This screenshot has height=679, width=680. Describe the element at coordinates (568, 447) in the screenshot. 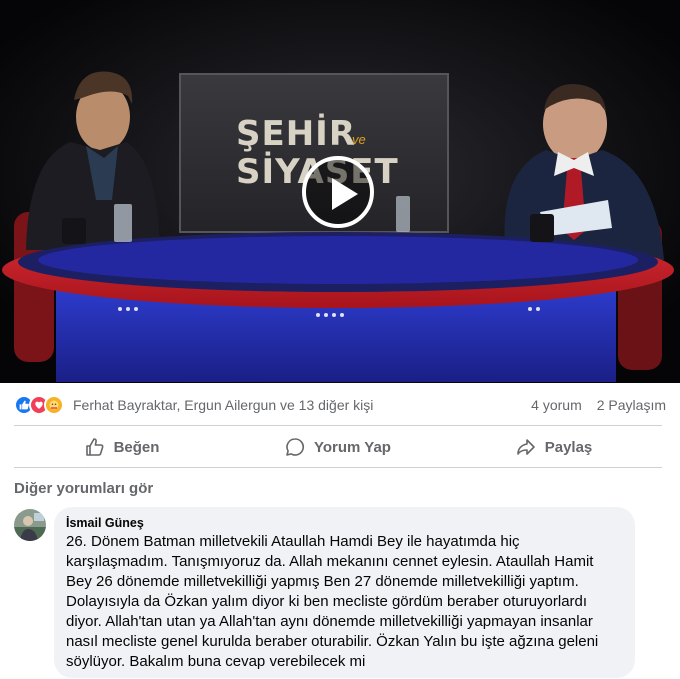

I see `share-label: Paylaş` at that location.